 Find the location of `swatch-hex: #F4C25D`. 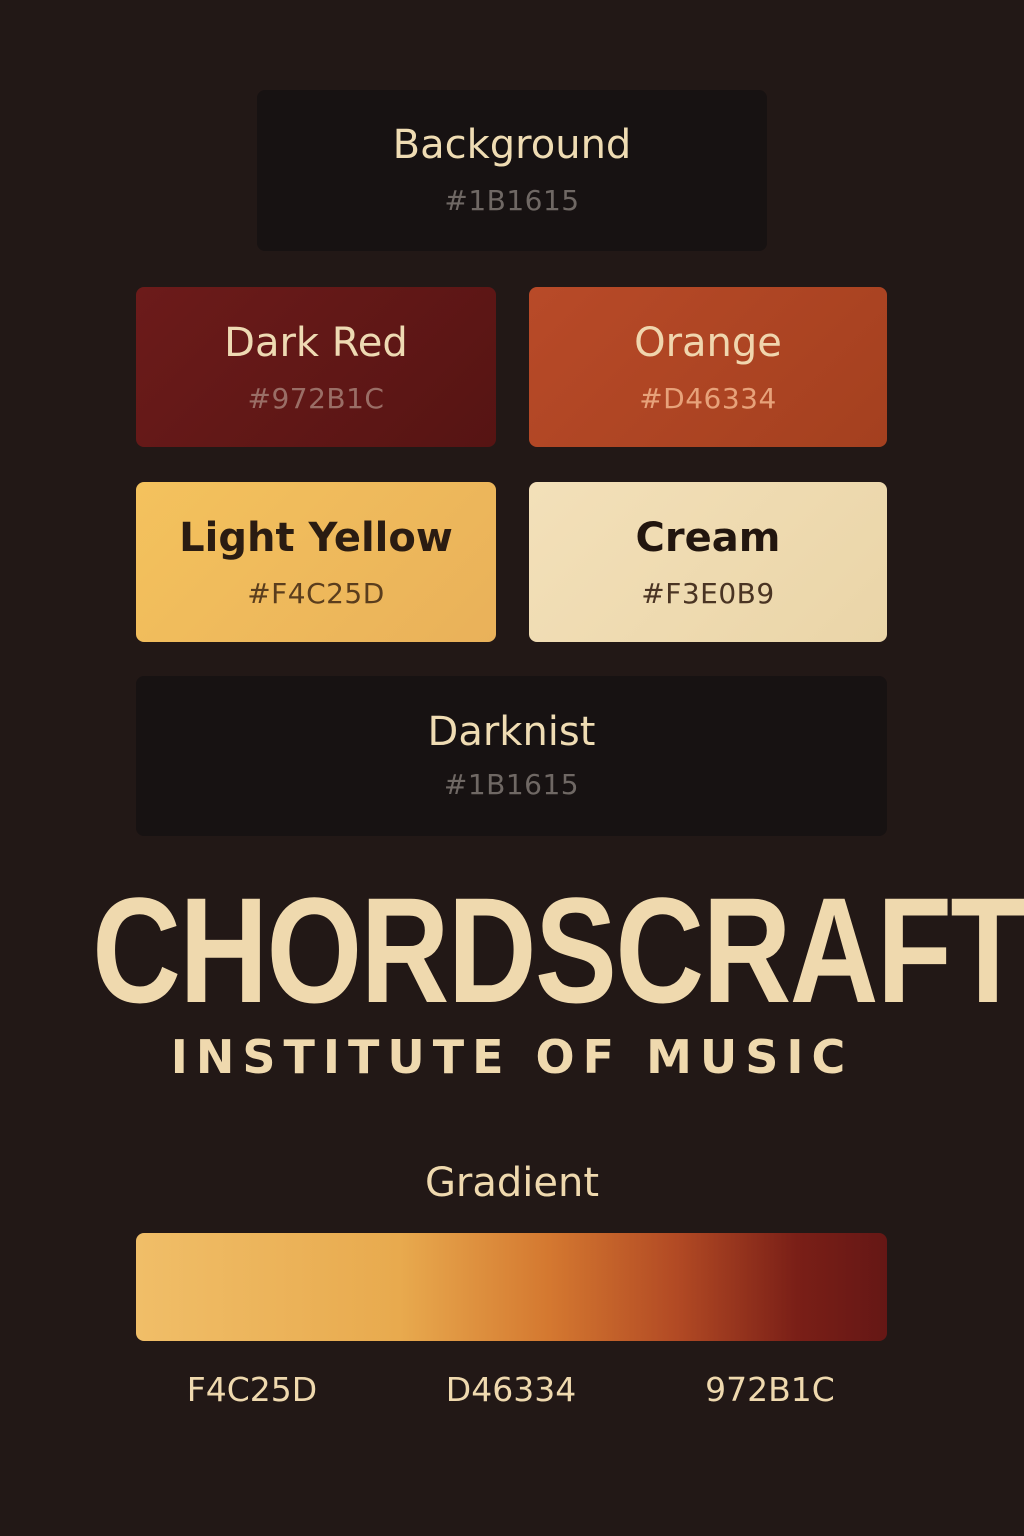

swatch-hex: #F4C25D is located at coordinates (316, 593).